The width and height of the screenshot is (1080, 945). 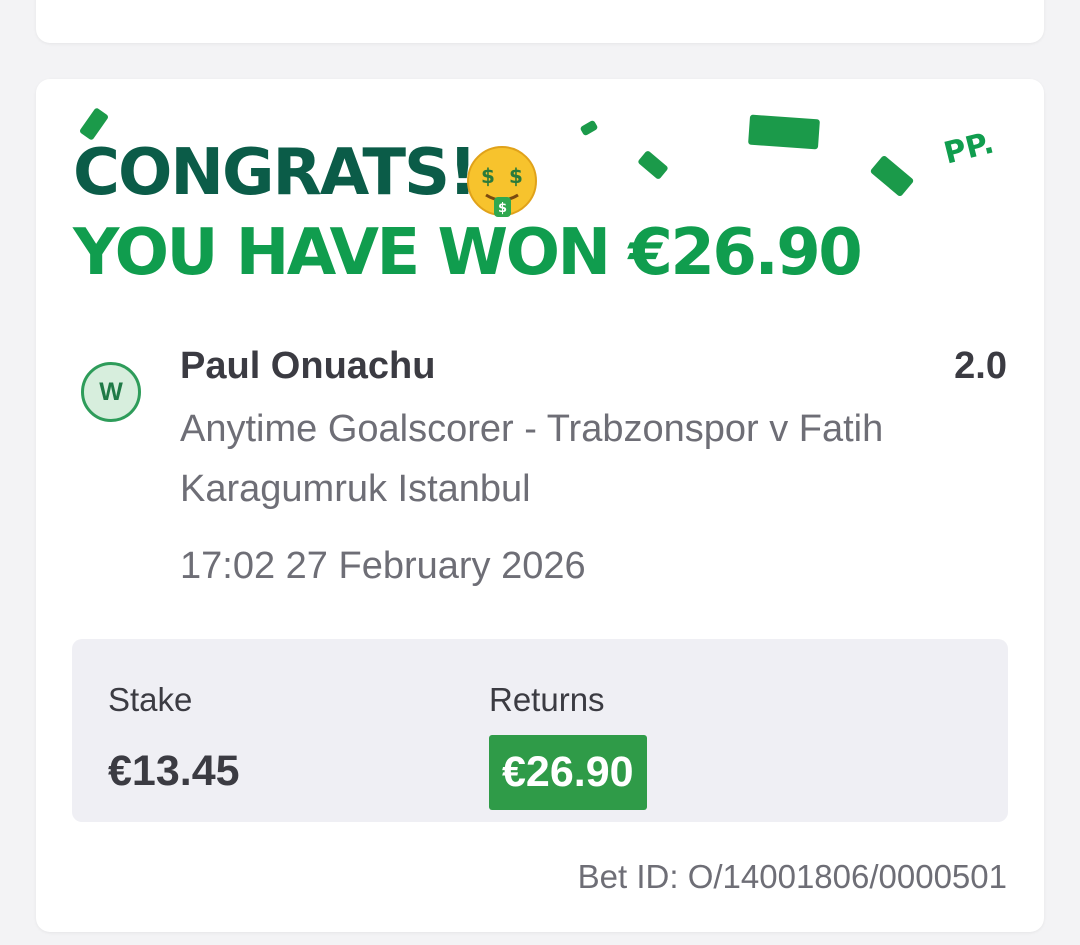 I want to click on stake-label: Stake, so click(x=150, y=699).